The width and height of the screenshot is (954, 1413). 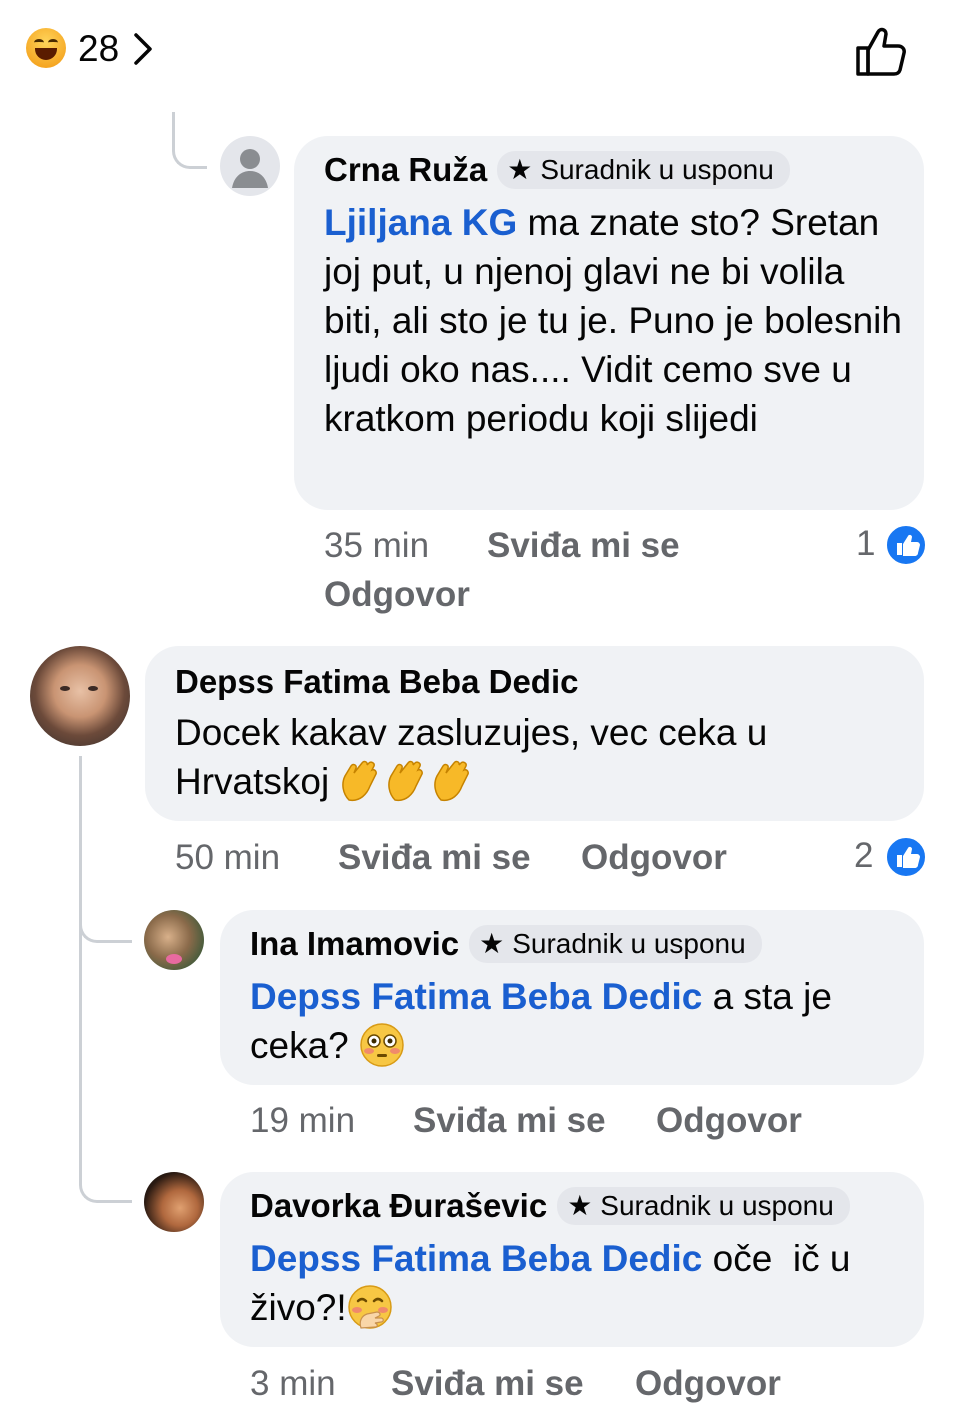 I want to click on like-count: 1, so click(x=865, y=544).